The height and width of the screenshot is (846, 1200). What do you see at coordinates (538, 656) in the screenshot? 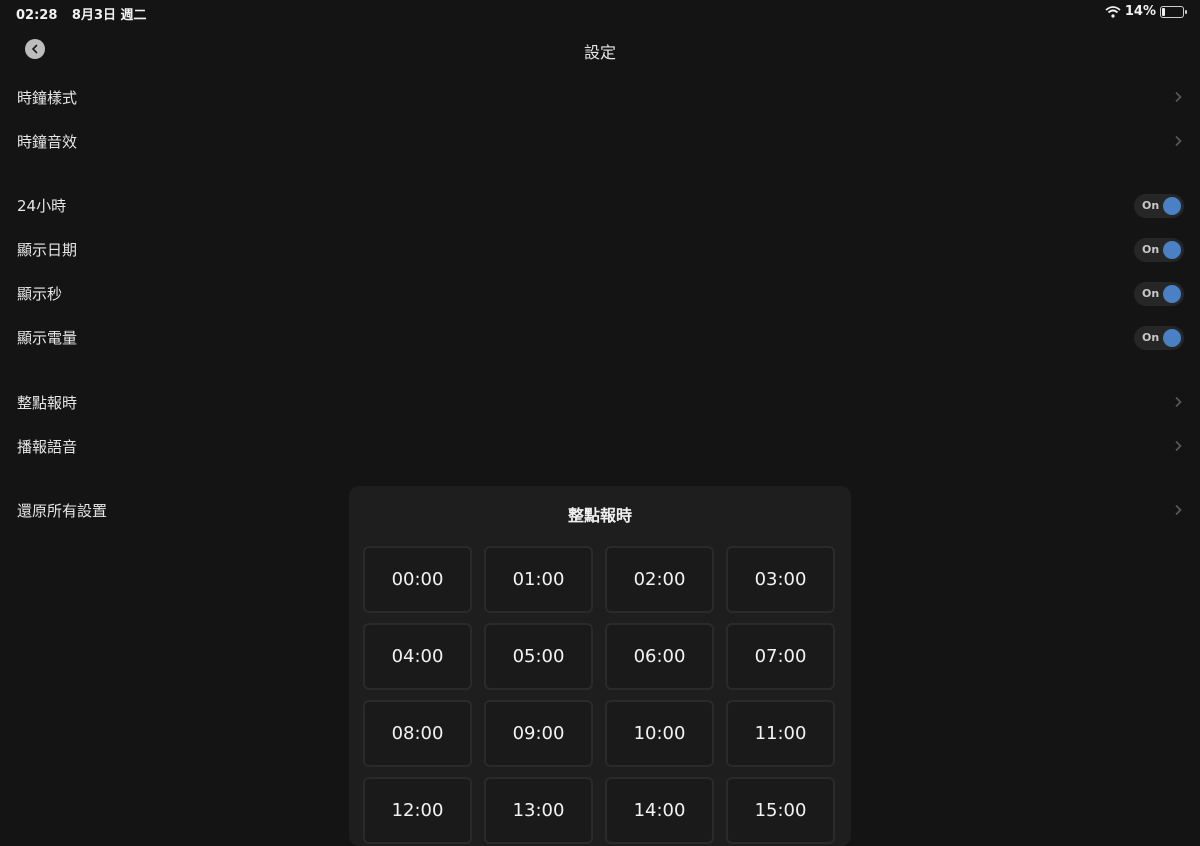
I see `hour-button: 05:00` at bounding box center [538, 656].